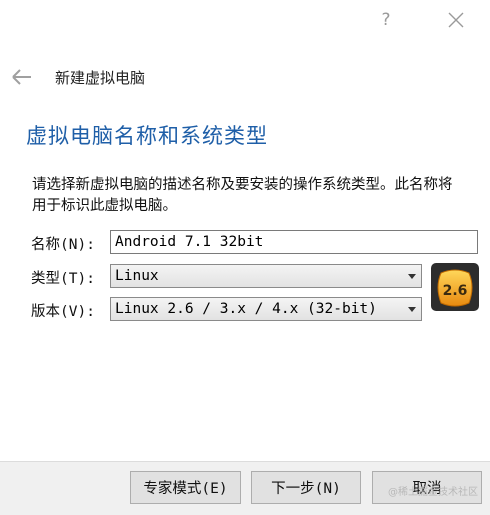 The height and width of the screenshot is (515, 490). I want to click on next-button: 下一步(N), so click(306, 487).